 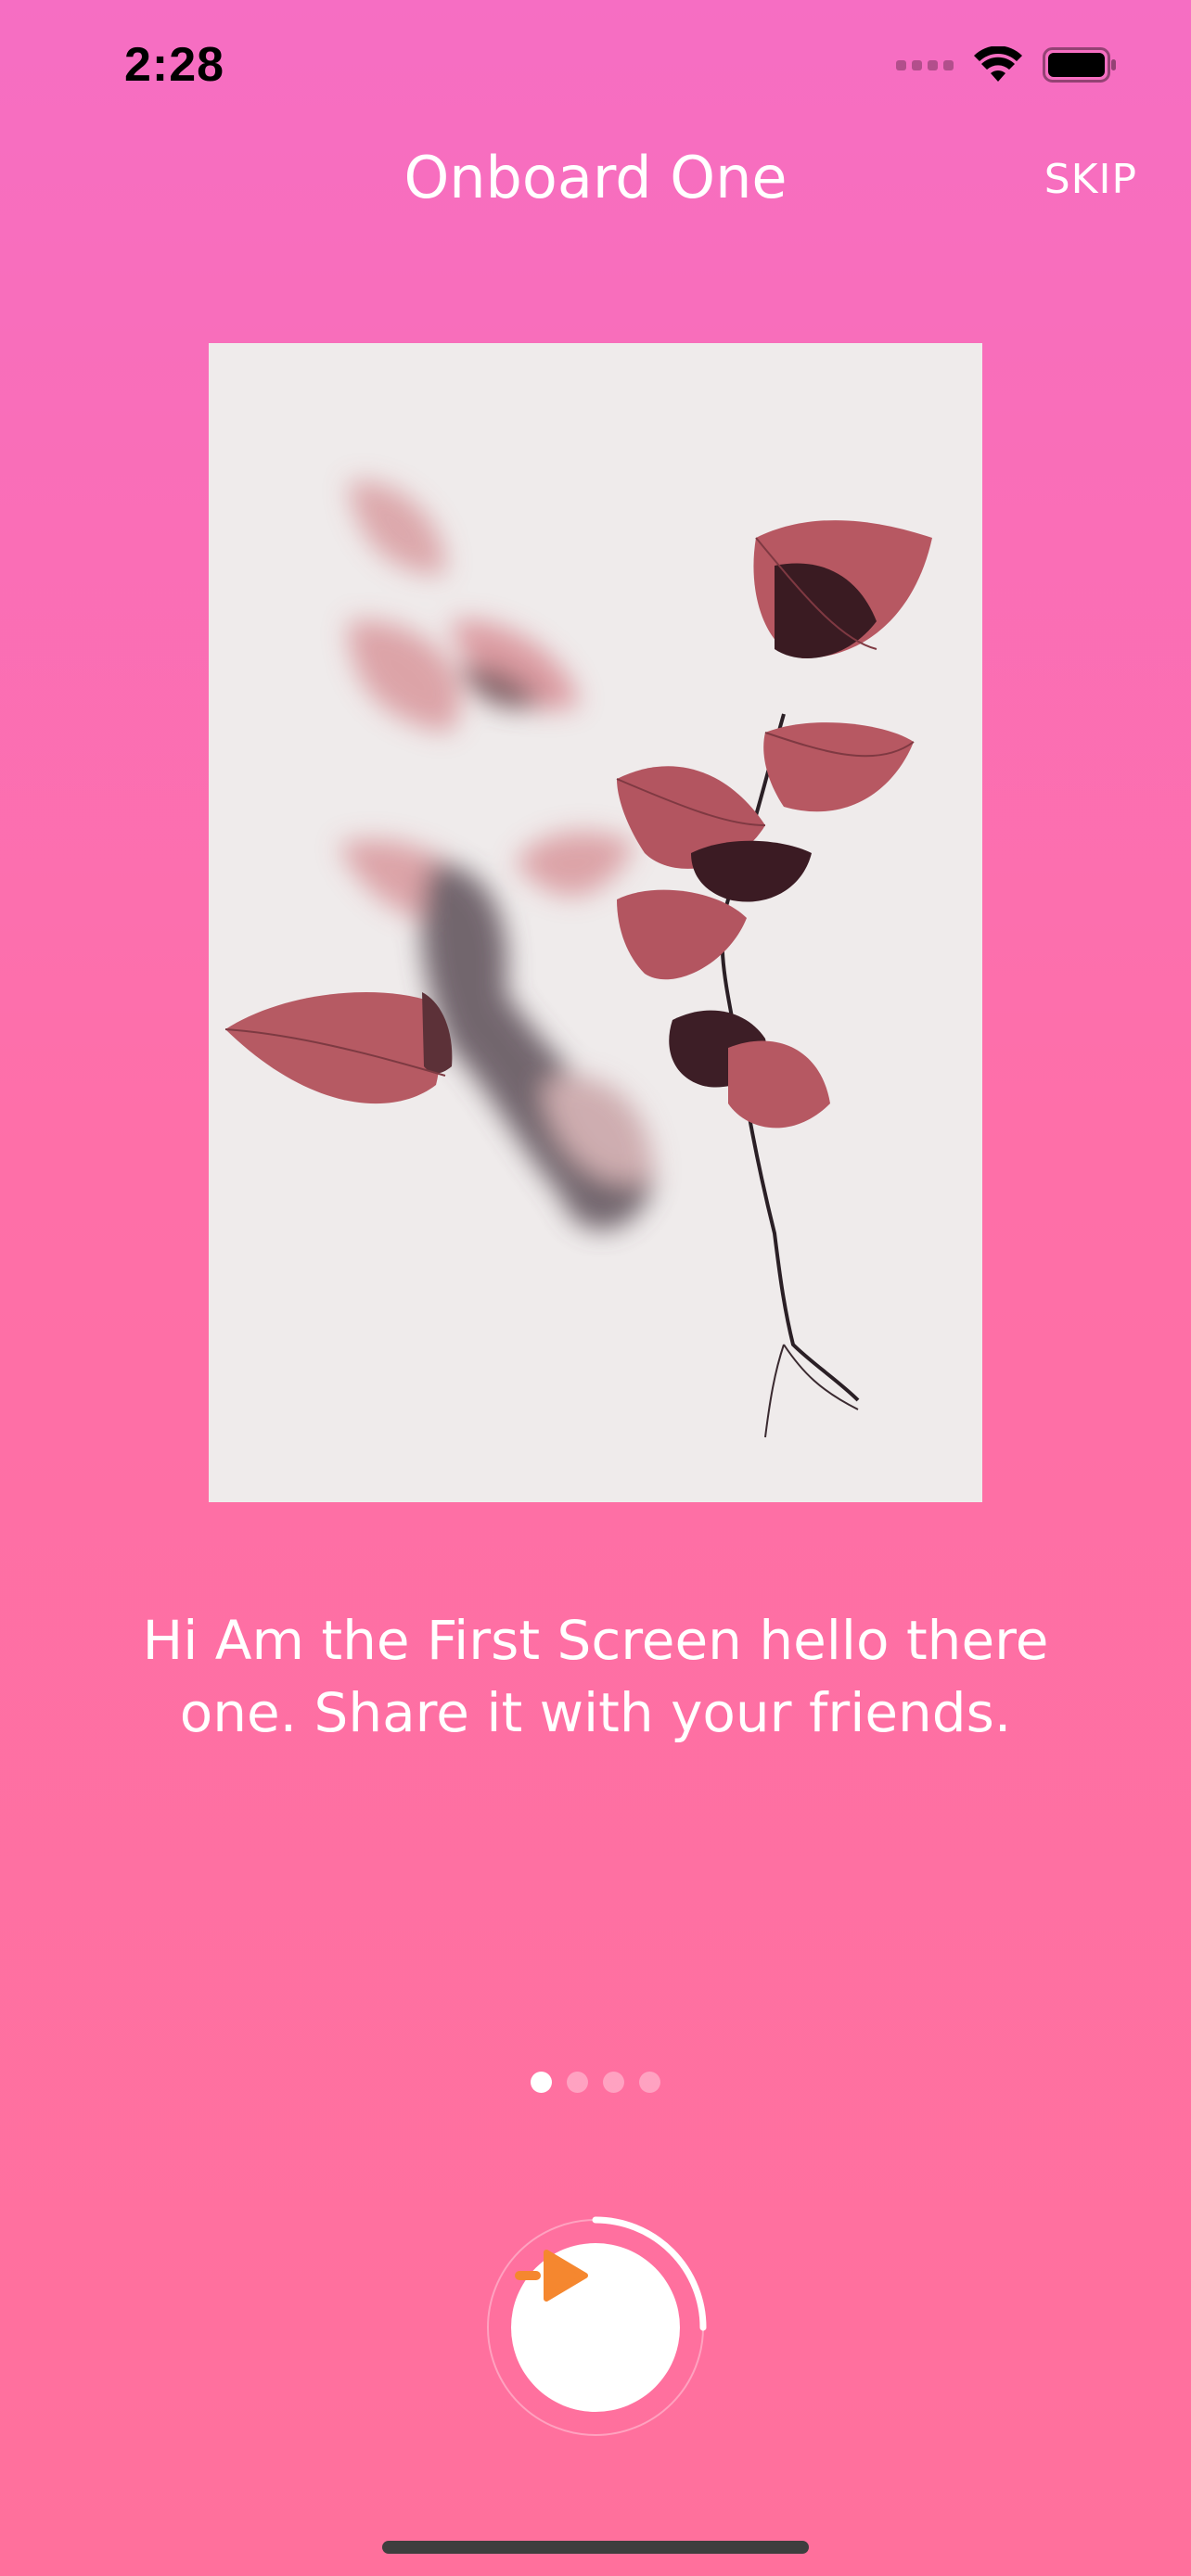 I want to click on wifi-icon, so click(x=998, y=64).